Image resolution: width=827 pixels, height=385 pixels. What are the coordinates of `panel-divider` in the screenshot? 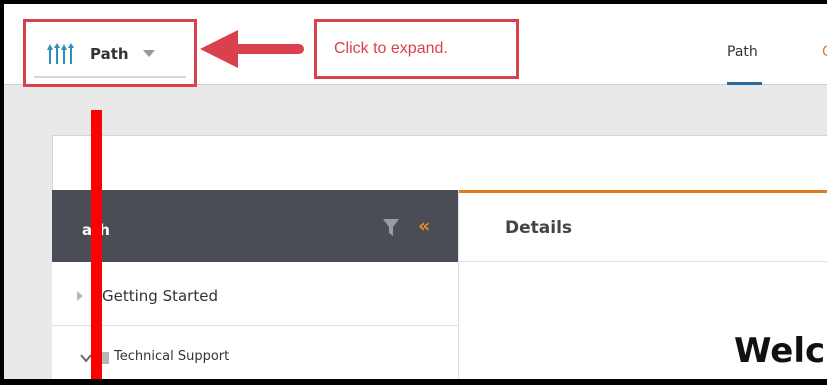 It's located at (458, 284).